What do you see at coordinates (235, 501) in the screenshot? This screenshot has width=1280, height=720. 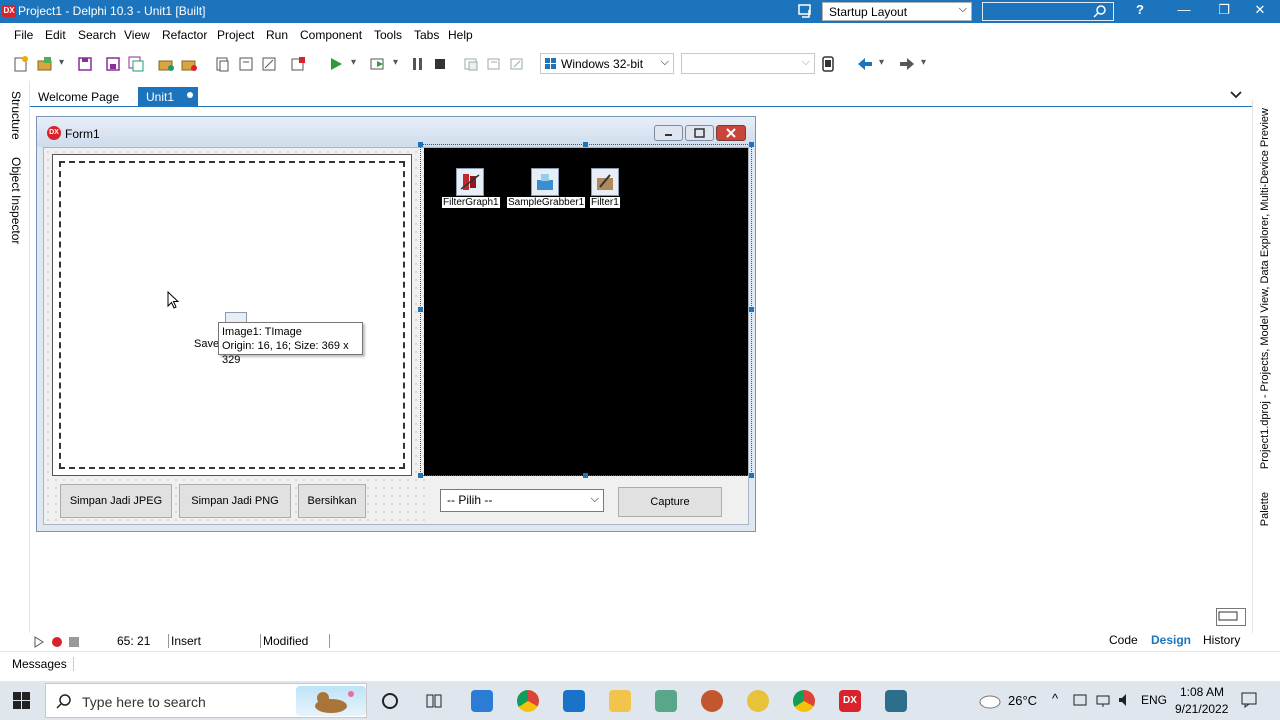 I see `save-png-button: Simpan Jadi PNG` at bounding box center [235, 501].